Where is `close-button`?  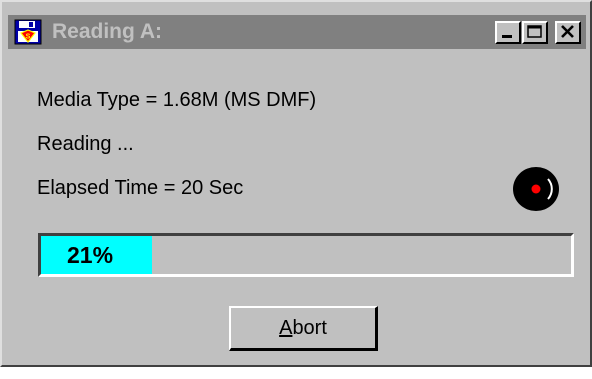
close-button is located at coordinates (568, 32).